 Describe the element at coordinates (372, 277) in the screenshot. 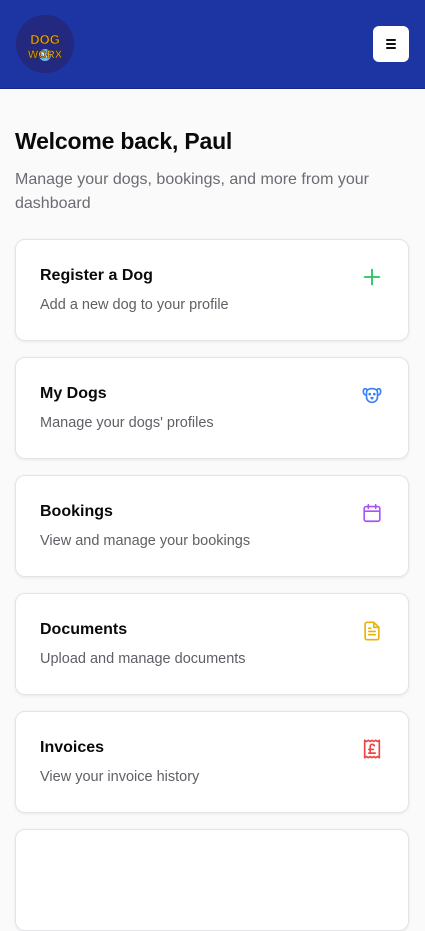

I see `plus-icon` at that location.